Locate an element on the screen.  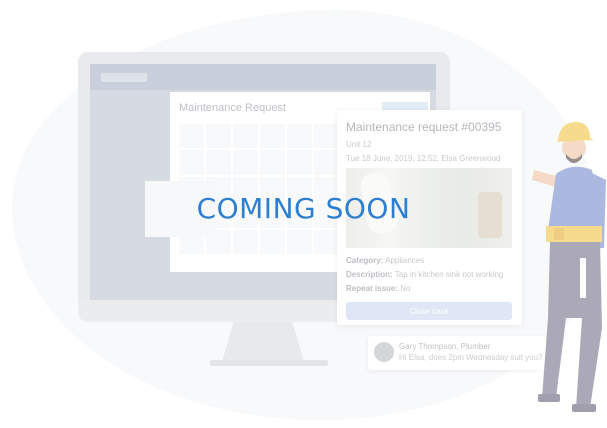
coming-soon-label: COMING SOON is located at coordinates (303, 208).